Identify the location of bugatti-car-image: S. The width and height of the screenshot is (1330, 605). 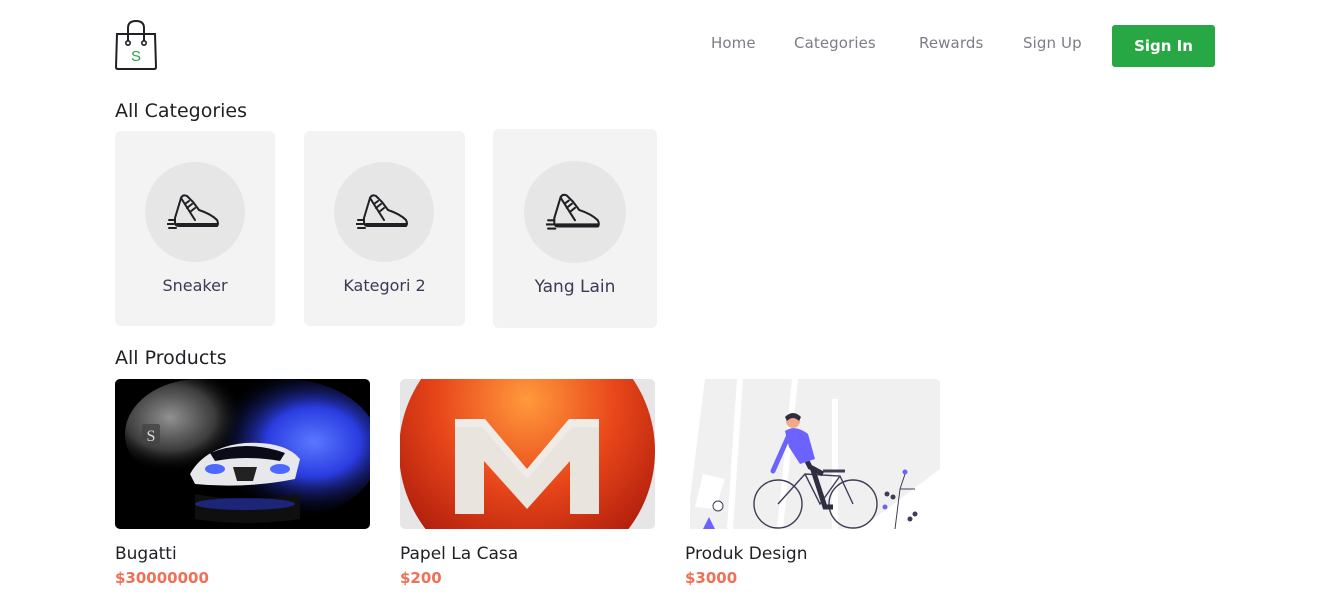
(242, 454).